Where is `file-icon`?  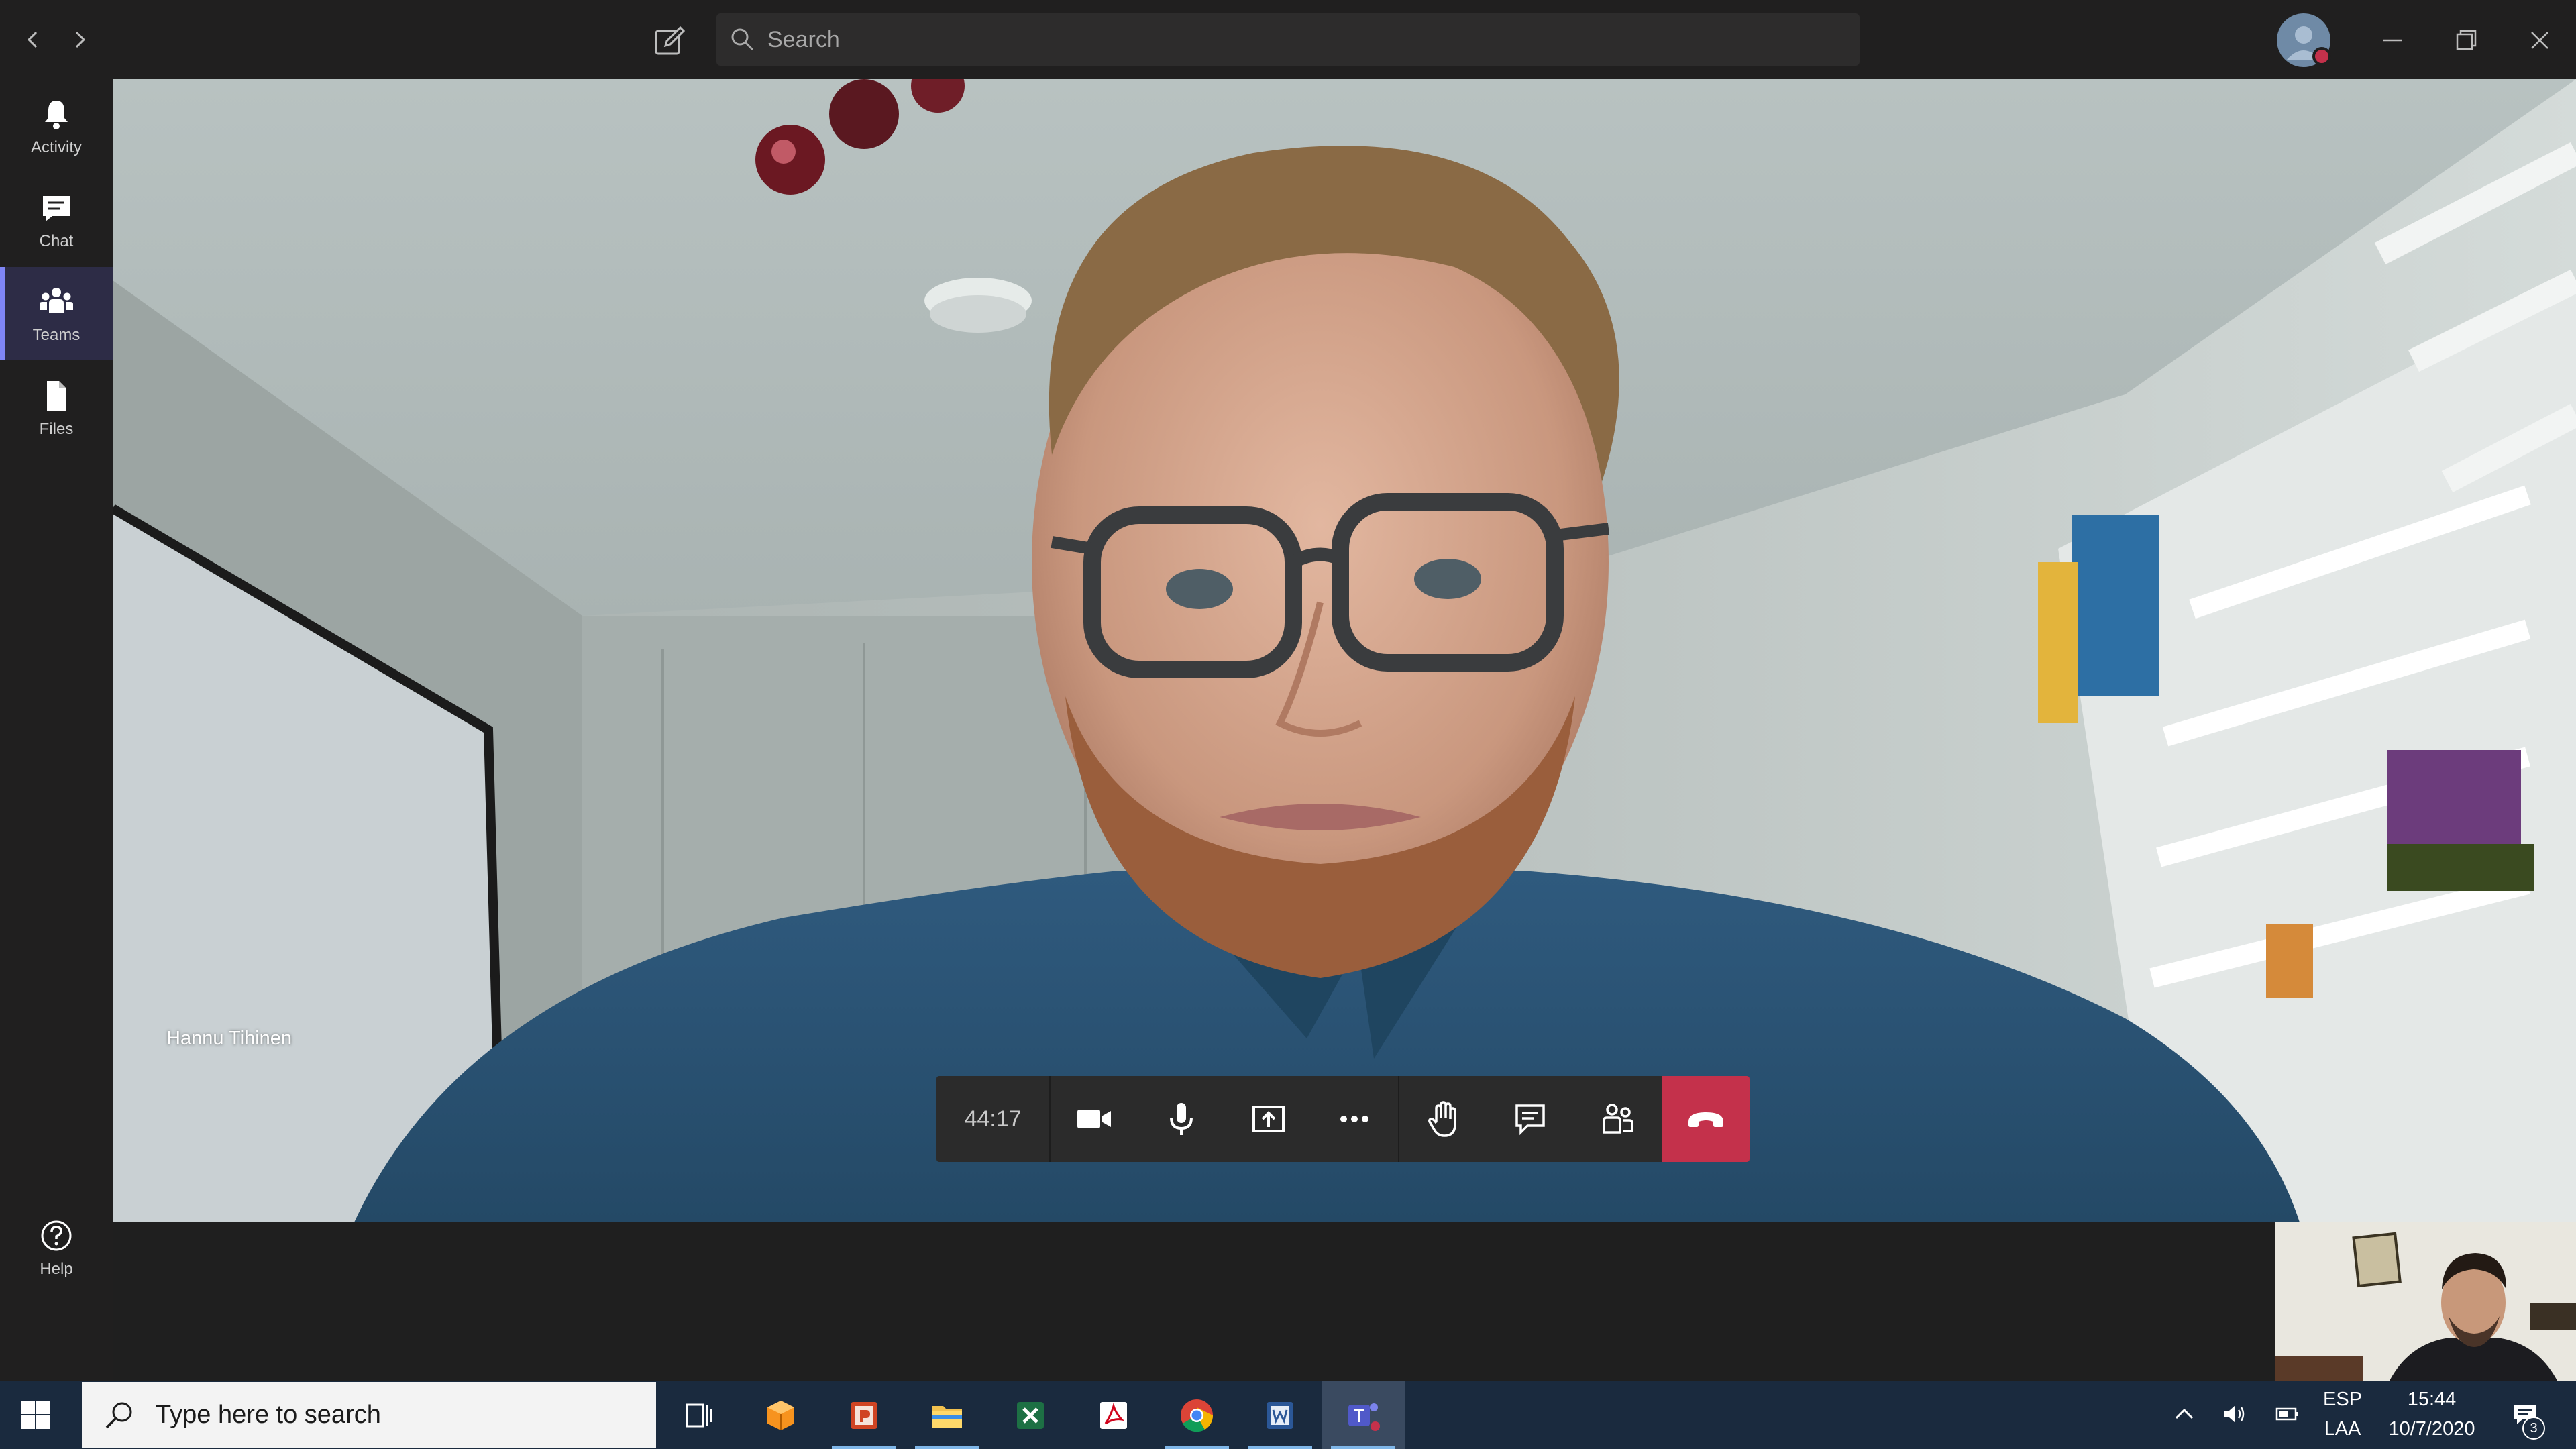 file-icon is located at coordinates (56, 396).